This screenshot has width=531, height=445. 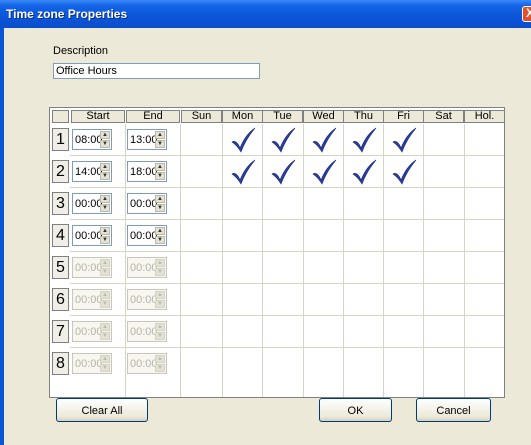 What do you see at coordinates (92, 139) in the screenshot?
I see `start-time-spinner: 08:00 ▲ ▼` at bounding box center [92, 139].